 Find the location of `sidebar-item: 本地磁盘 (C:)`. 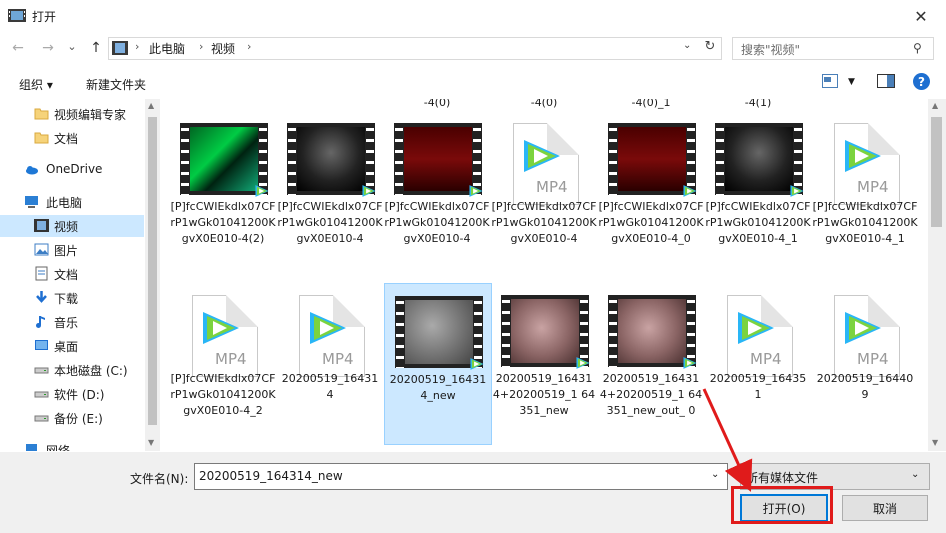

sidebar-item: 本地磁盘 (C:) is located at coordinates (72, 370).